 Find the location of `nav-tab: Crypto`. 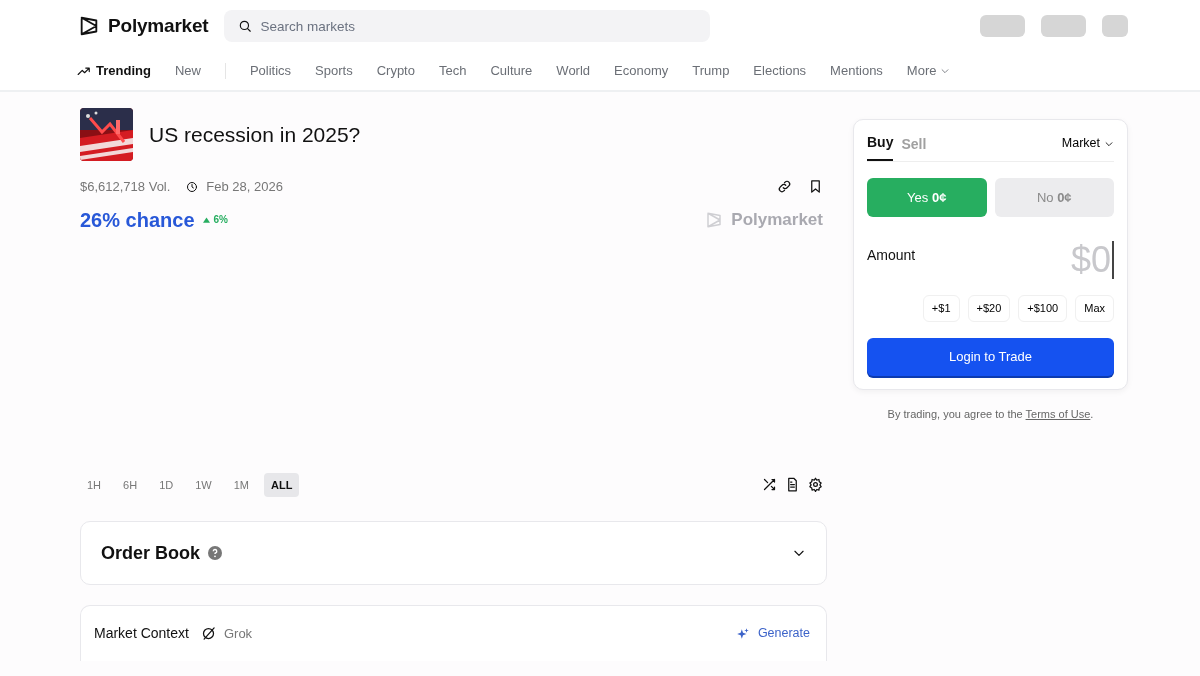

nav-tab: Crypto is located at coordinates (395, 71).